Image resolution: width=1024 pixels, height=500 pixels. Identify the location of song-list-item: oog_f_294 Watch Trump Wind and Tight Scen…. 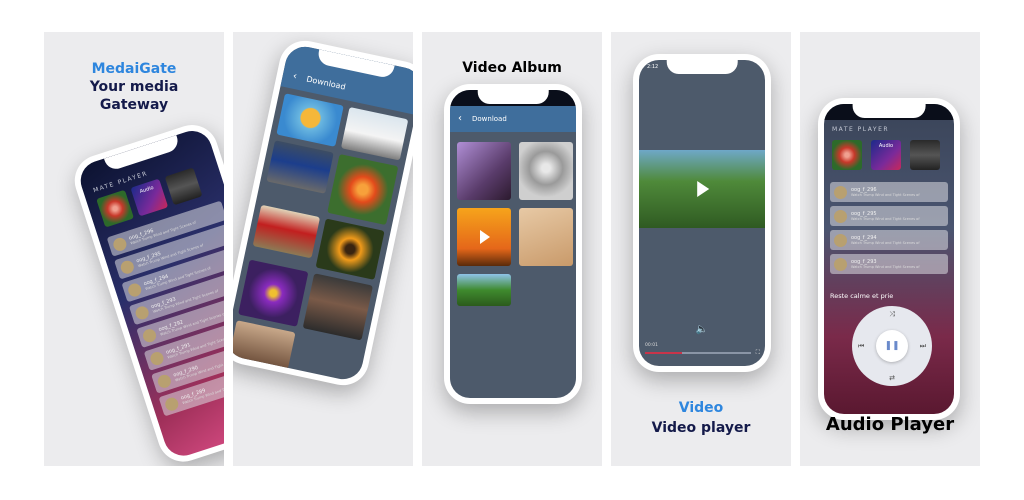
(889, 240).